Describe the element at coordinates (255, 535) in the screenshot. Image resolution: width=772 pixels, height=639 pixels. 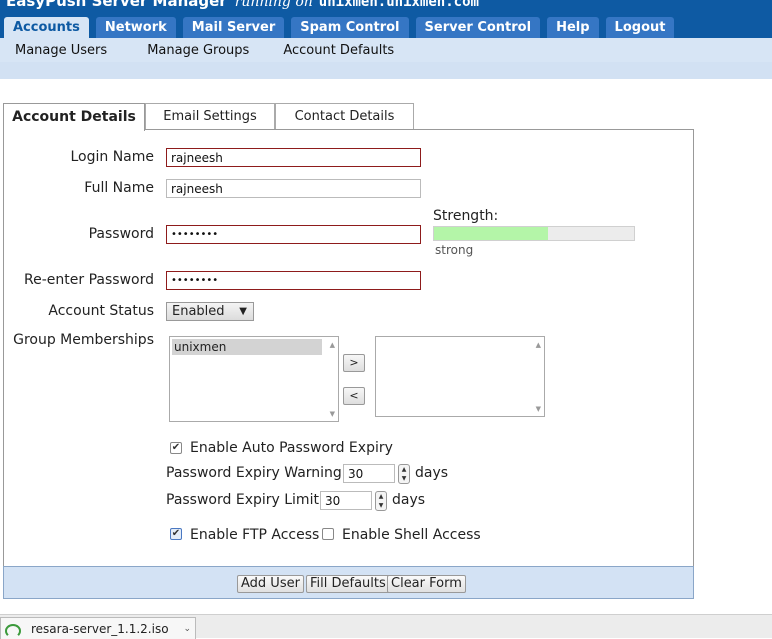
I see `ftp-access-label: Enable FTP Access` at that location.